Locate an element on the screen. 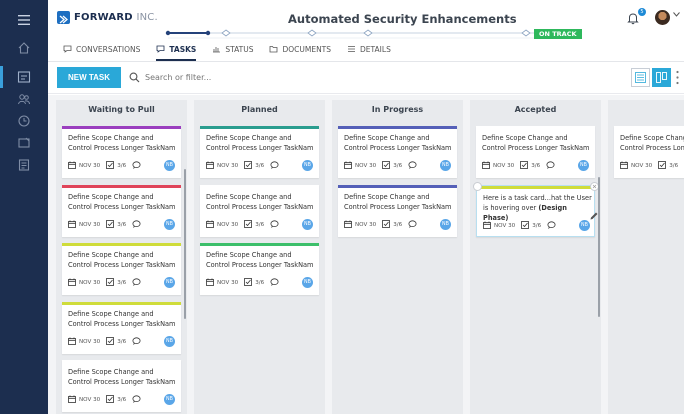  project-title: Automated Security Enhancements is located at coordinates (402, 19).